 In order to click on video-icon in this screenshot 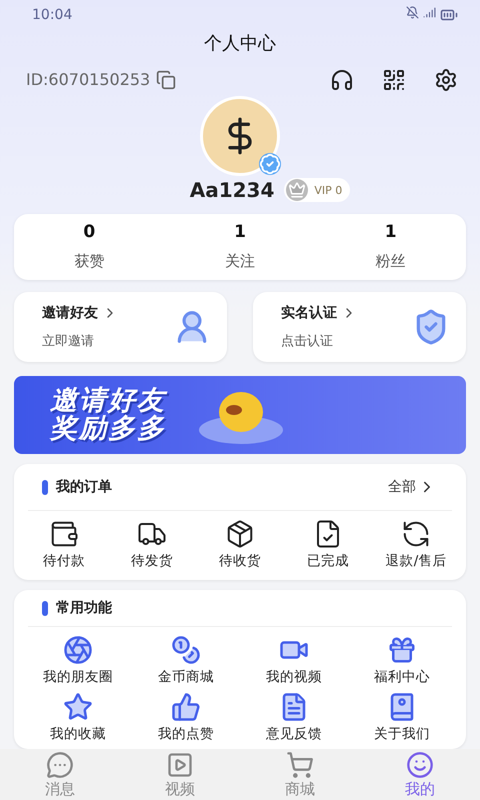, I will do `click(180, 764)`.